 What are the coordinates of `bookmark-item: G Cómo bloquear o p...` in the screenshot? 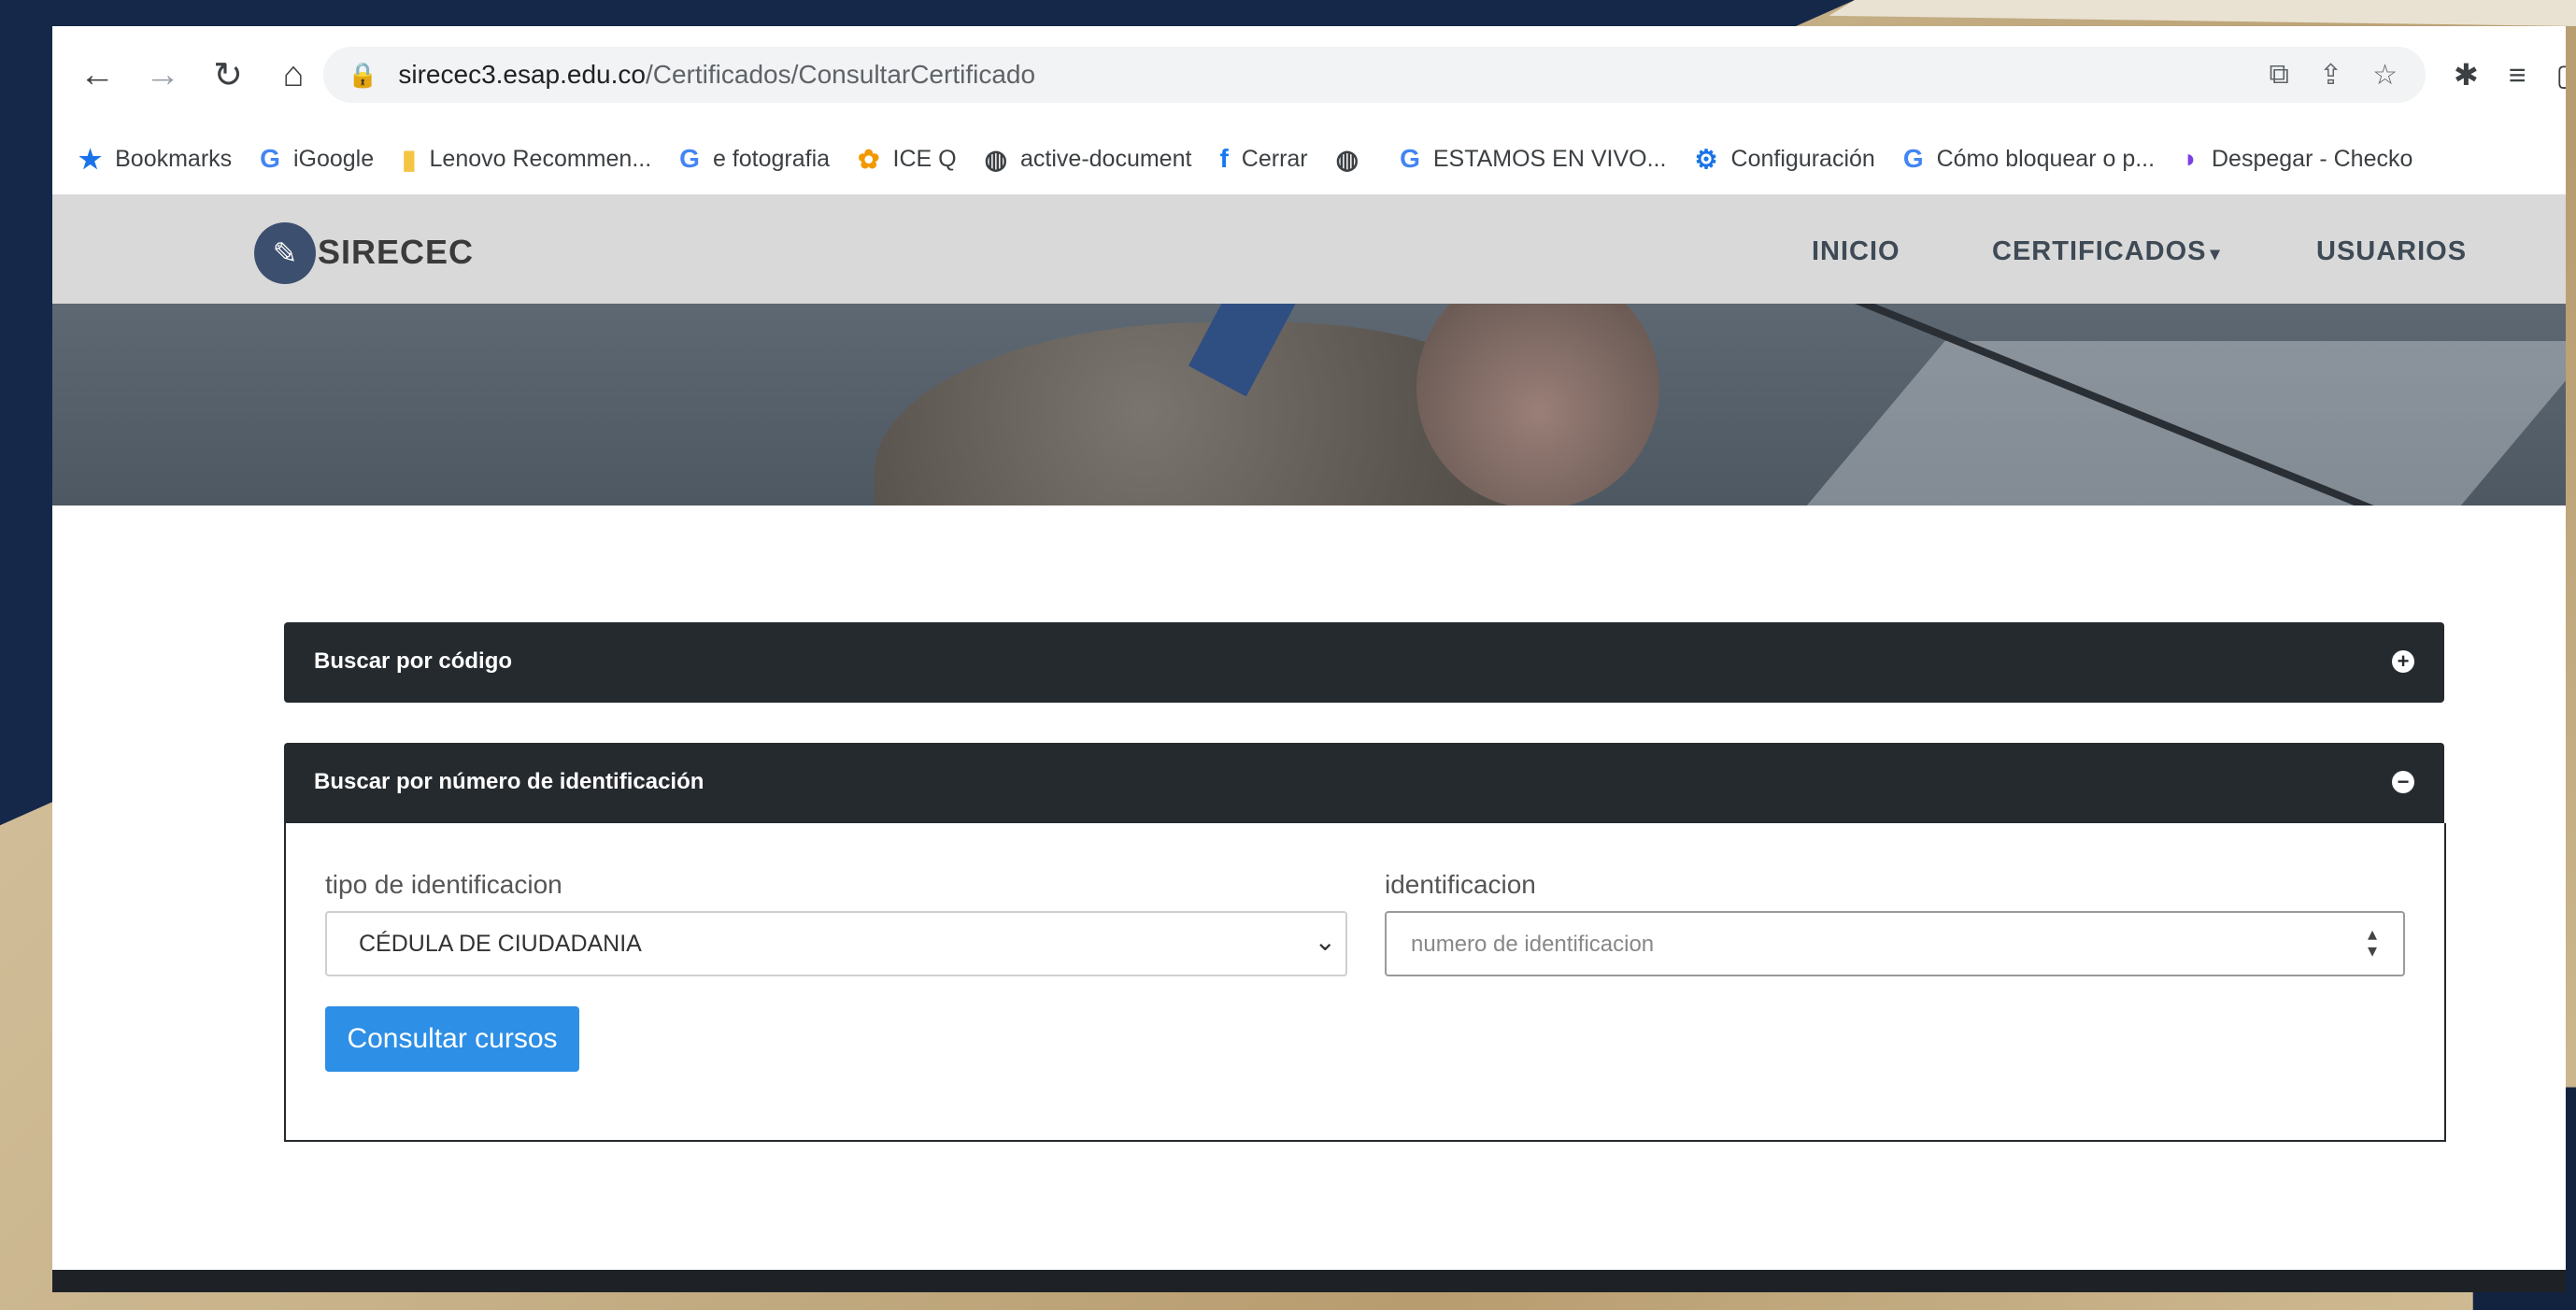 It's located at (2029, 159).